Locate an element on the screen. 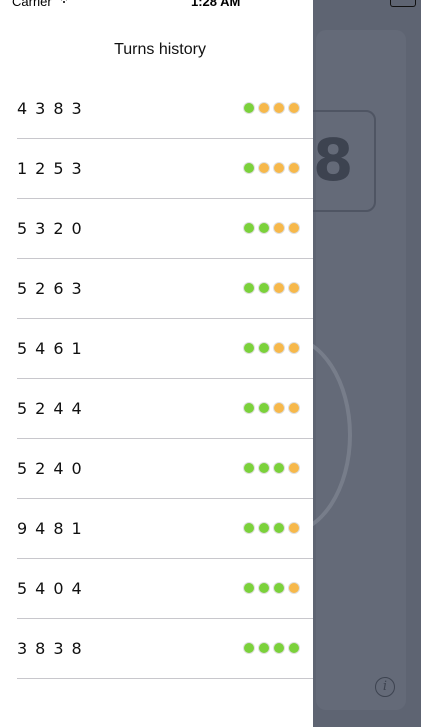 The height and width of the screenshot is (727, 421). carrier-label: Carrier is located at coordinates (32, 4).